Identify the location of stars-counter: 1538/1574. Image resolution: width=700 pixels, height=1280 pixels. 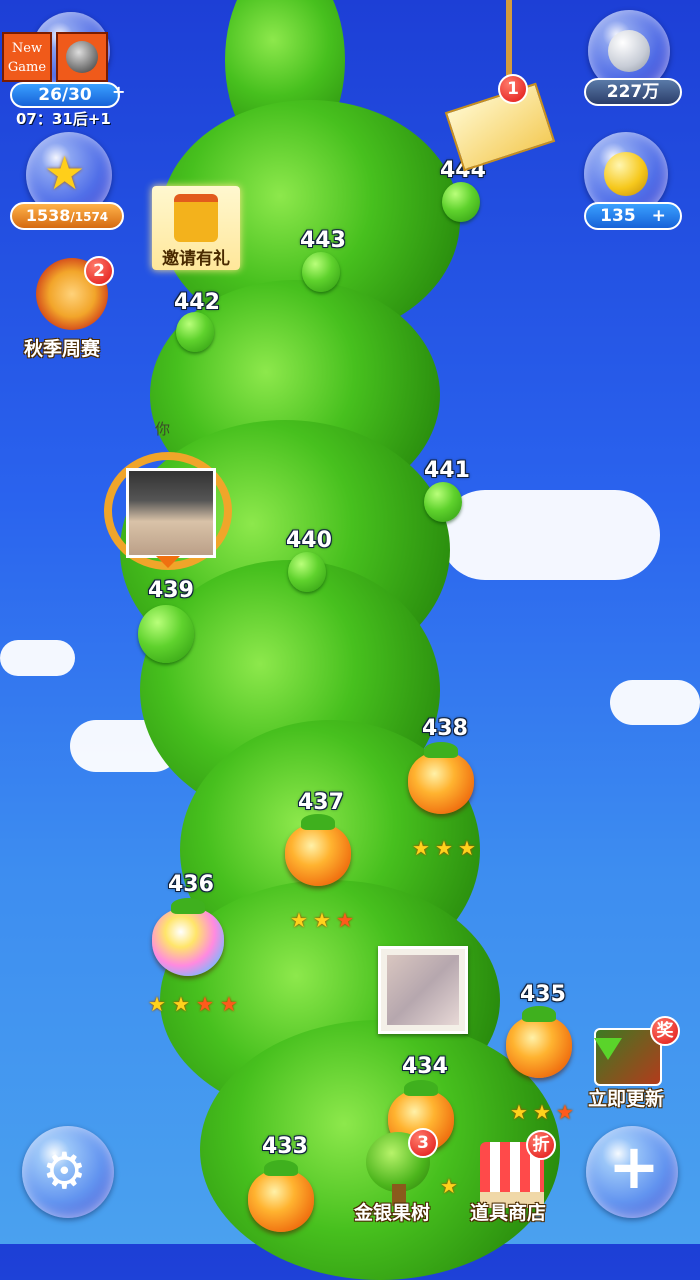
(67, 216).